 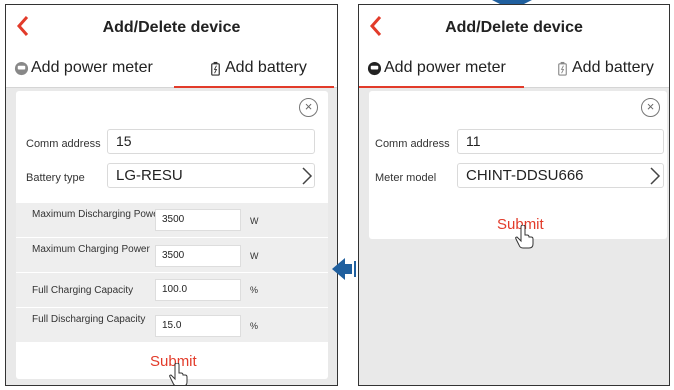 I want to click on full-charging-capacity-input: 100.0, so click(x=198, y=290).